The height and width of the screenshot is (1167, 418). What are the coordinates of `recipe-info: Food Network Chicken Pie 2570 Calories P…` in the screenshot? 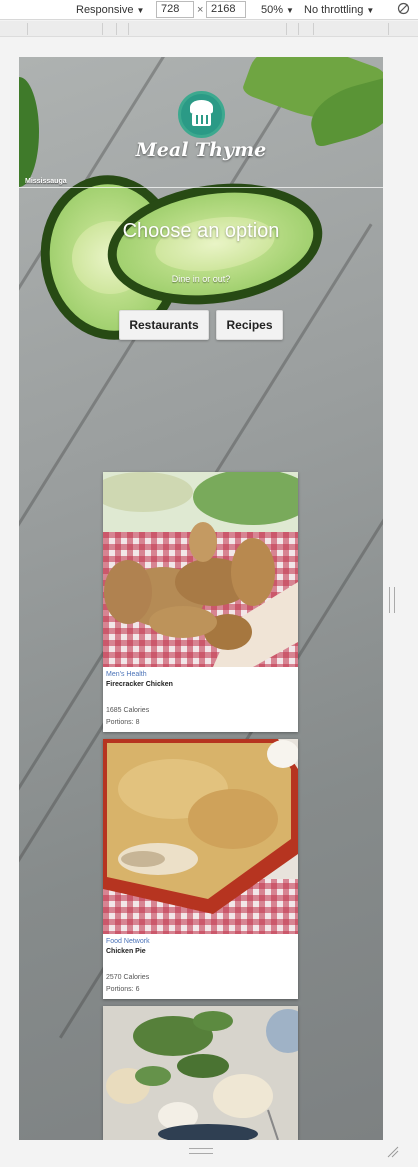 It's located at (200, 966).